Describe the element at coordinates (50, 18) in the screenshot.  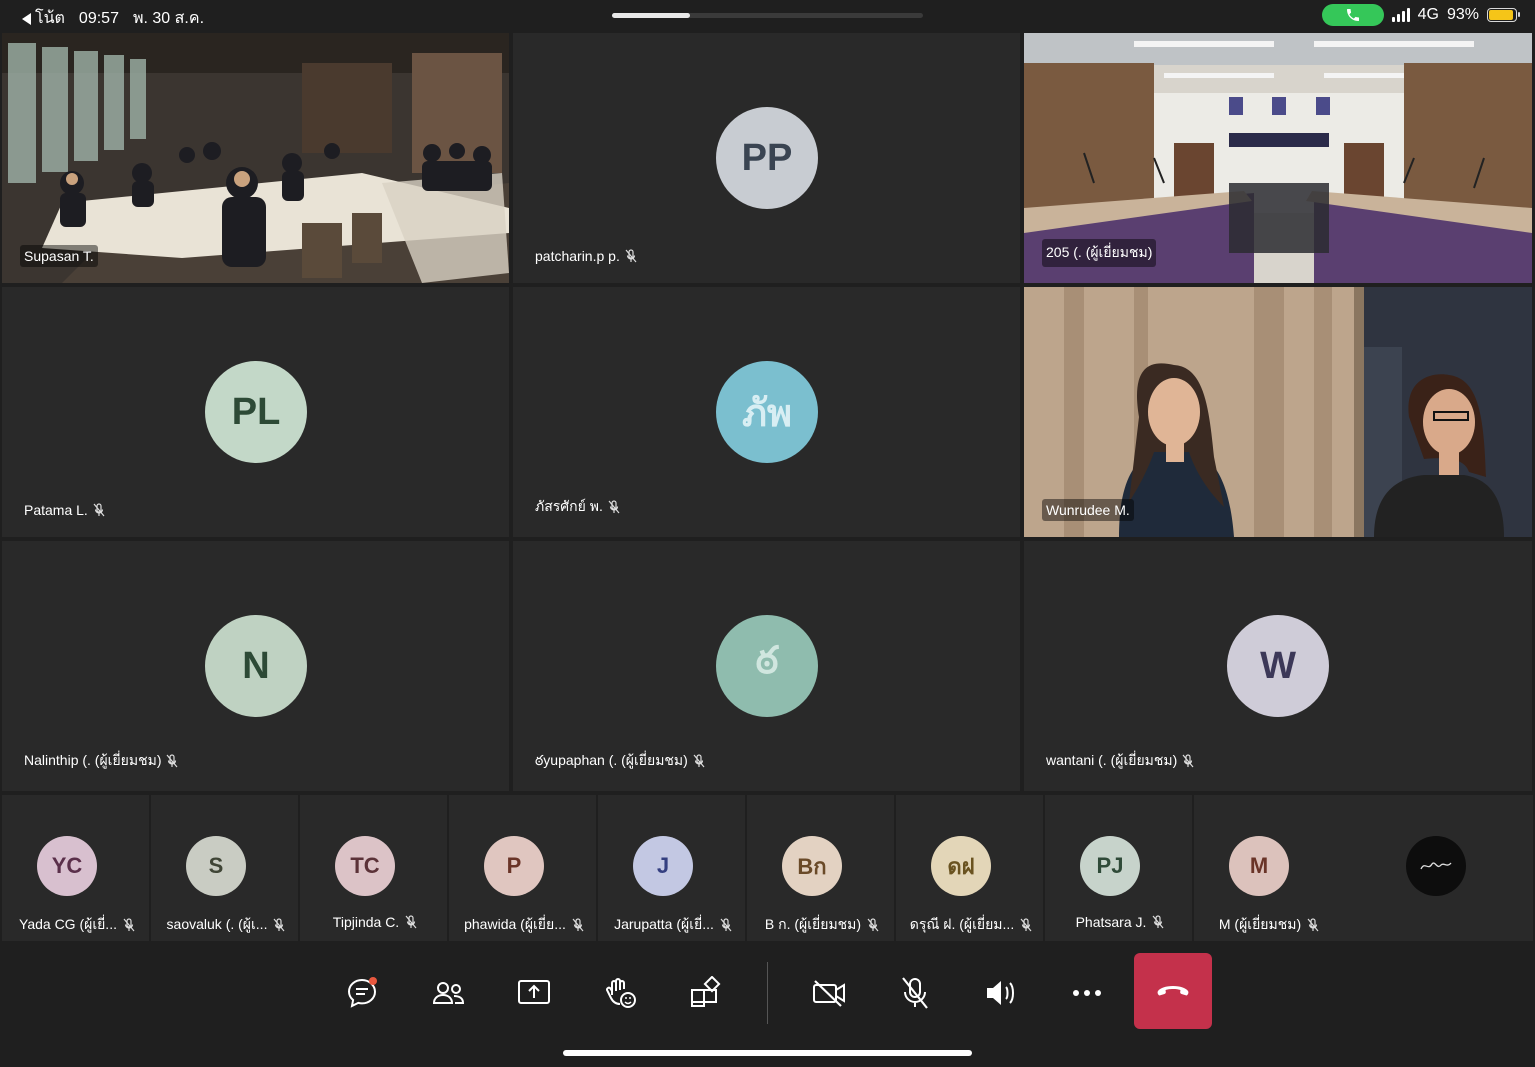
I see `back-app-label: โน้ต` at that location.